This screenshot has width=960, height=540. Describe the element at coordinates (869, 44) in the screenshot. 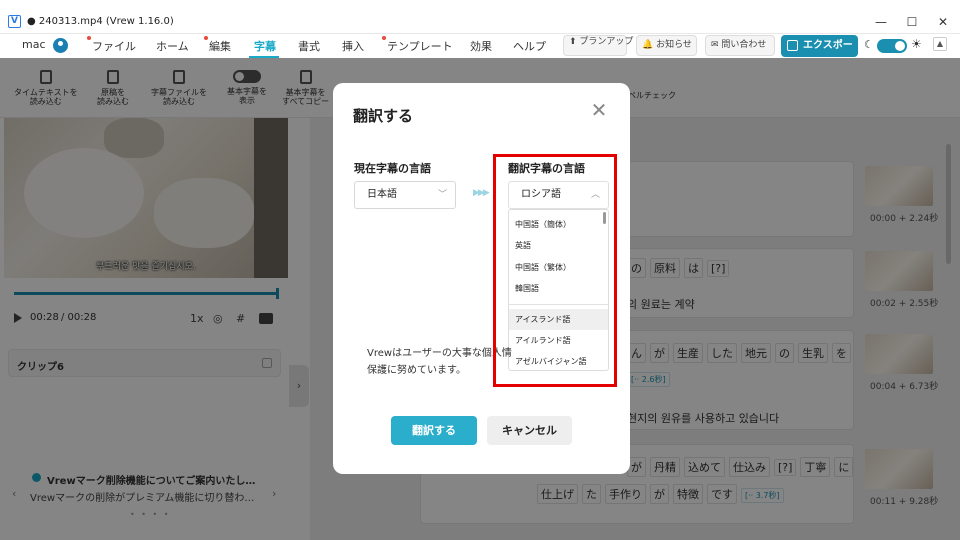

I see `moon-icon: ☾` at that location.